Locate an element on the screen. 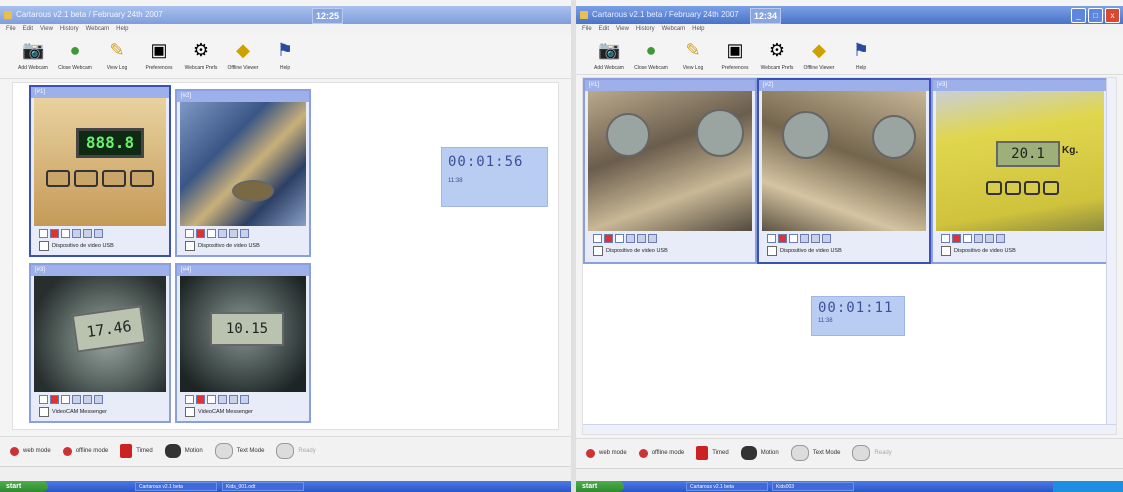  webcam-prefs-button: ⚙ Webcam Prefs is located at coordinates (777, 56).